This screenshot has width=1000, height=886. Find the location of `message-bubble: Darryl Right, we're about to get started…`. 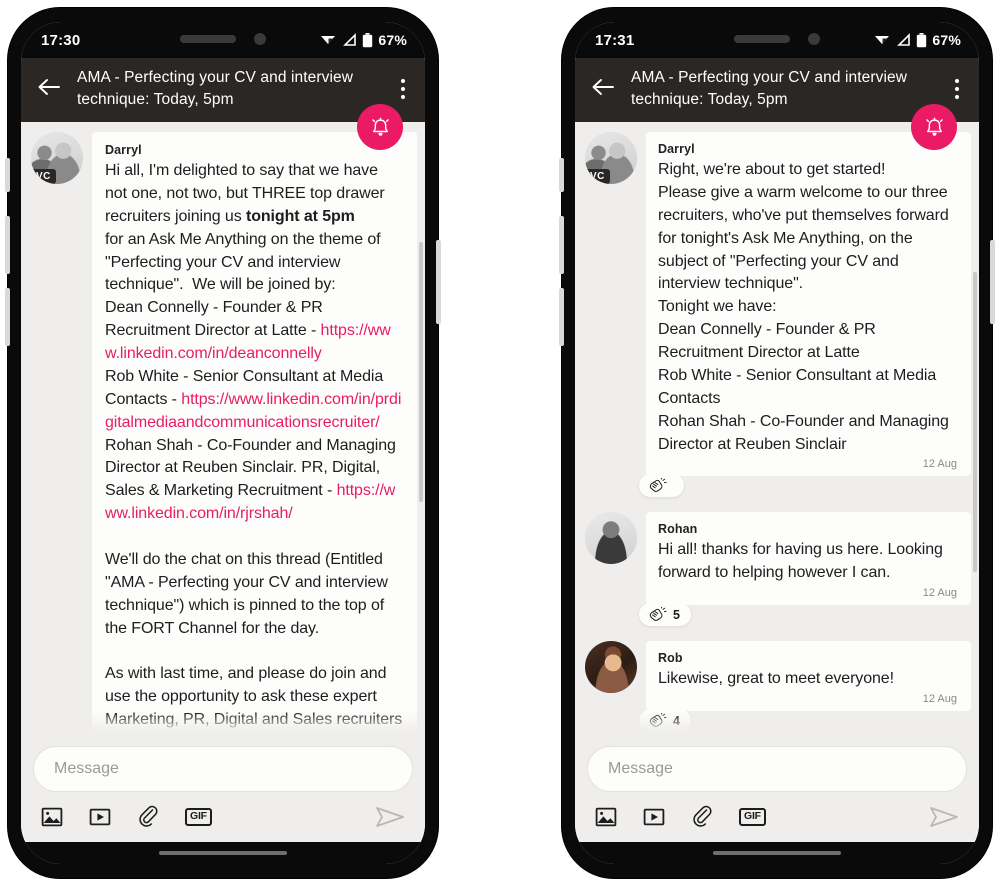

message-bubble: Darryl Right, we're about to get started… is located at coordinates (808, 304).